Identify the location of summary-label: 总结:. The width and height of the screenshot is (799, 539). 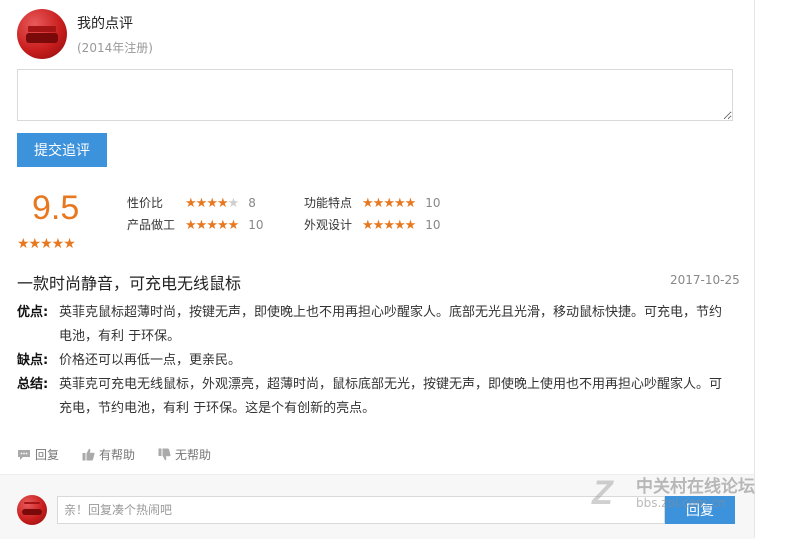
(33, 384).